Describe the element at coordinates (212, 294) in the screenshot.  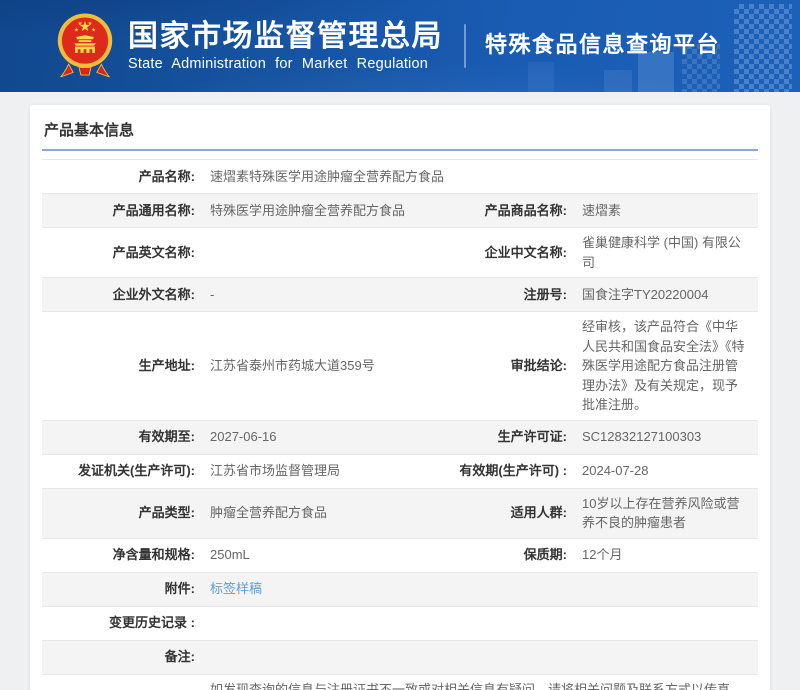
I see `value-company-foreign-name: -` at that location.